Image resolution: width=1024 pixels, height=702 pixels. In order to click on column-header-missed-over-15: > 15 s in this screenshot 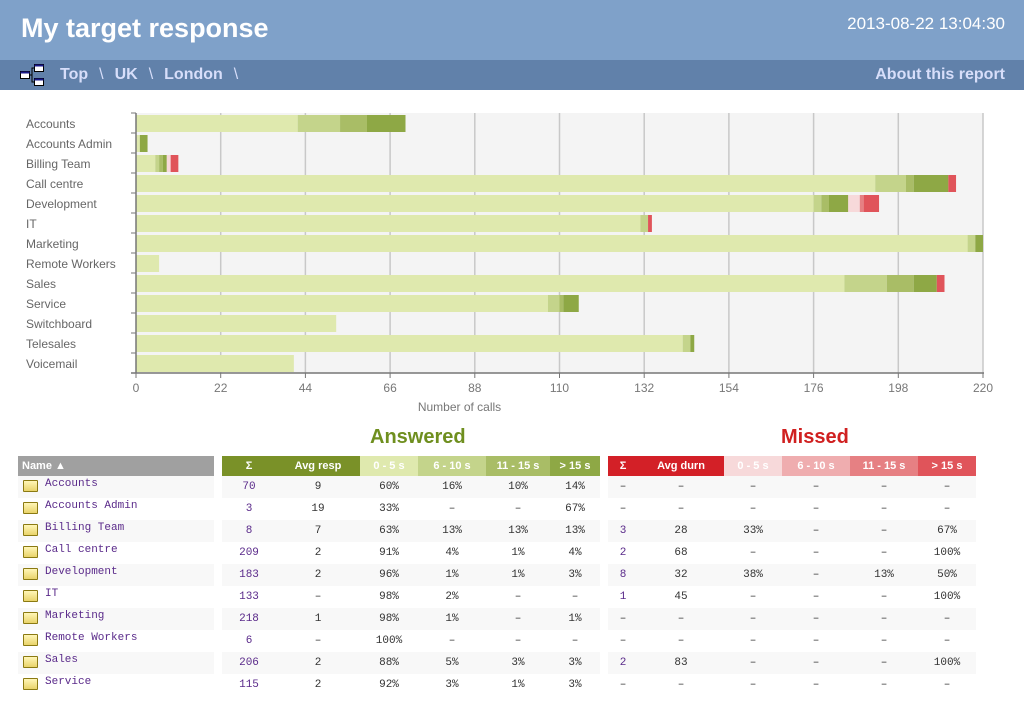, I will do `click(947, 466)`.